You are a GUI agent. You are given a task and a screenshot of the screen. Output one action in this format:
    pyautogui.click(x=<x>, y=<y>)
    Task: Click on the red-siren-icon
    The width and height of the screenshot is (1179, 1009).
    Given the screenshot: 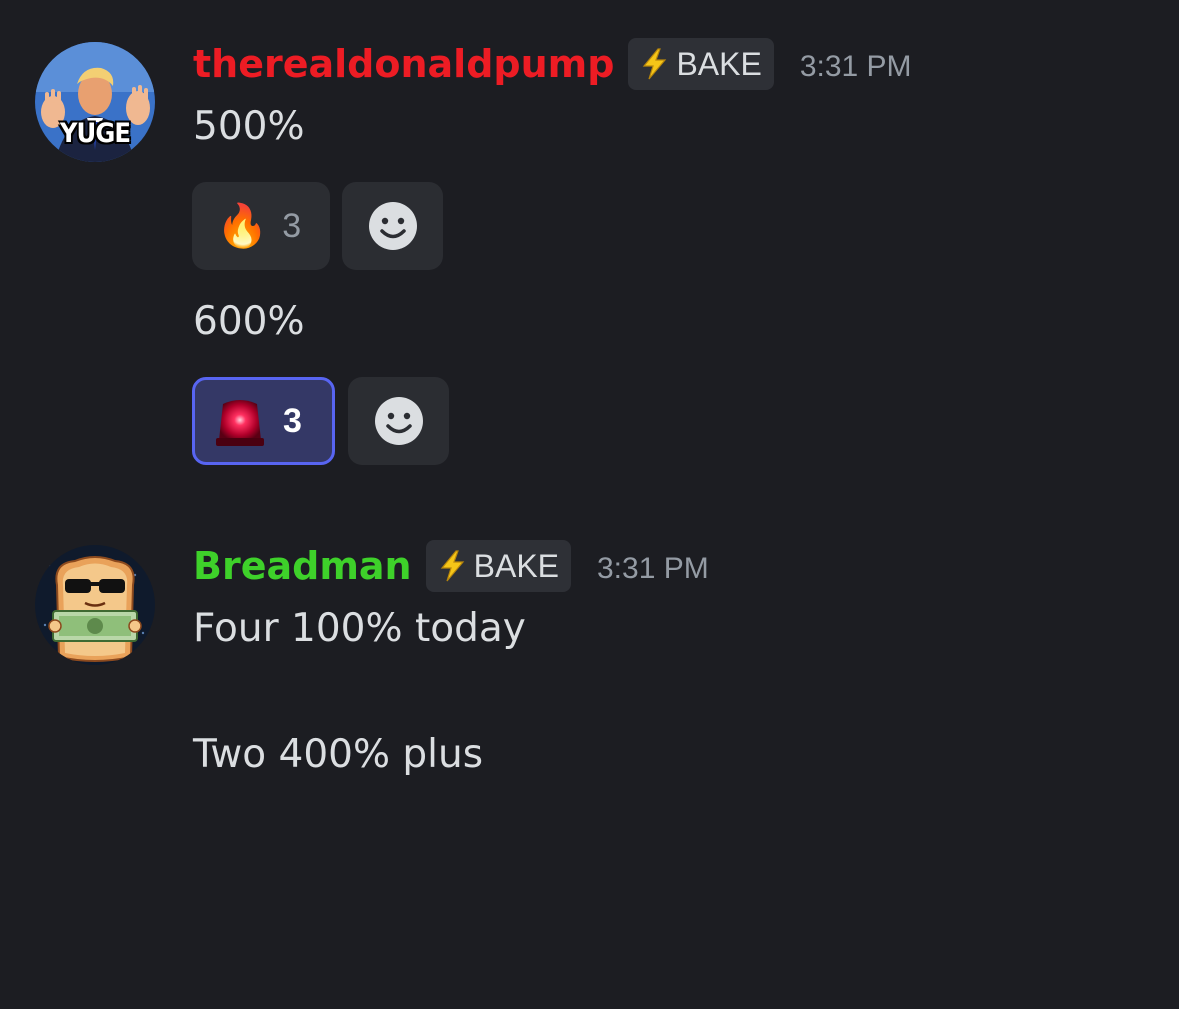 What is the action you would take?
    pyautogui.click(x=240, y=423)
    